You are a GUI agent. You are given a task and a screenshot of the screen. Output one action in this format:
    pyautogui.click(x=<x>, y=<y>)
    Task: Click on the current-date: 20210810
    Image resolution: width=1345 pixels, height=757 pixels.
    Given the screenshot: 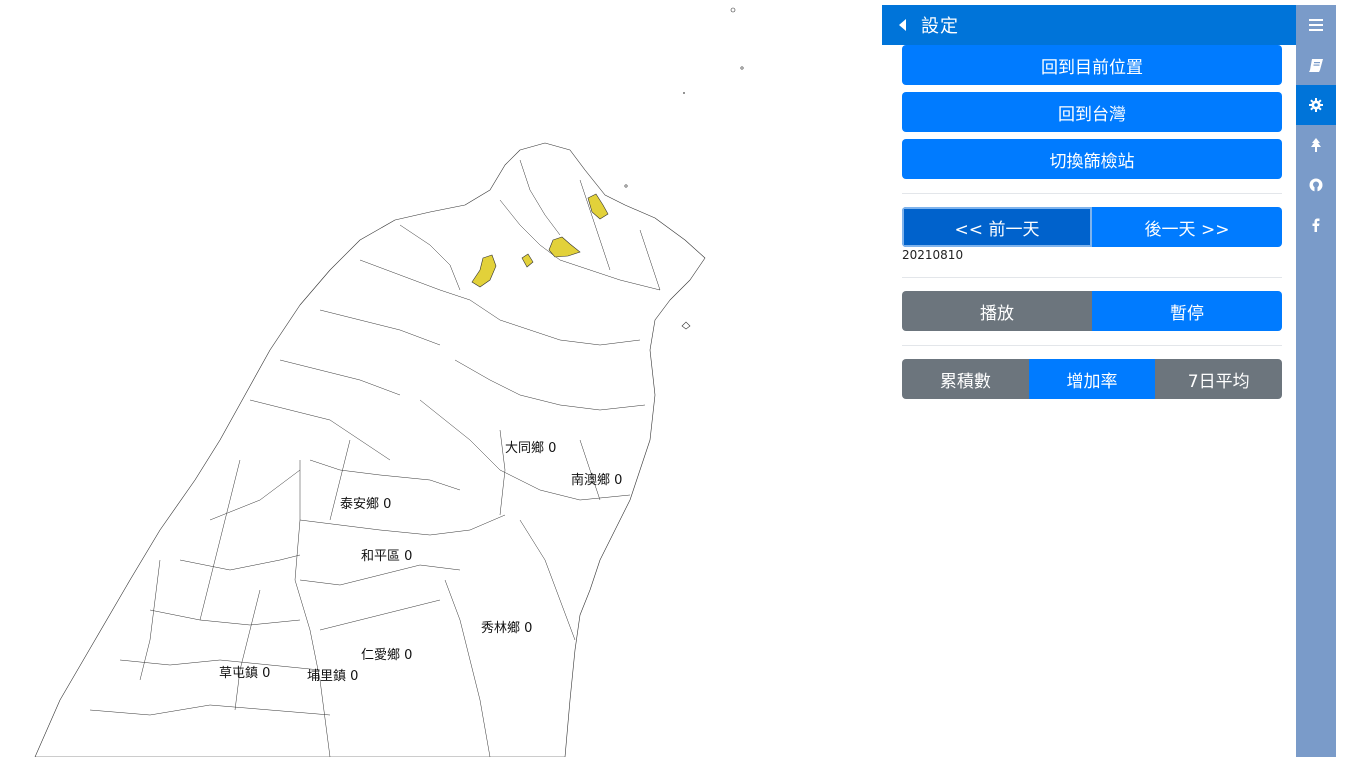 What is the action you would take?
    pyautogui.click(x=933, y=255)
    